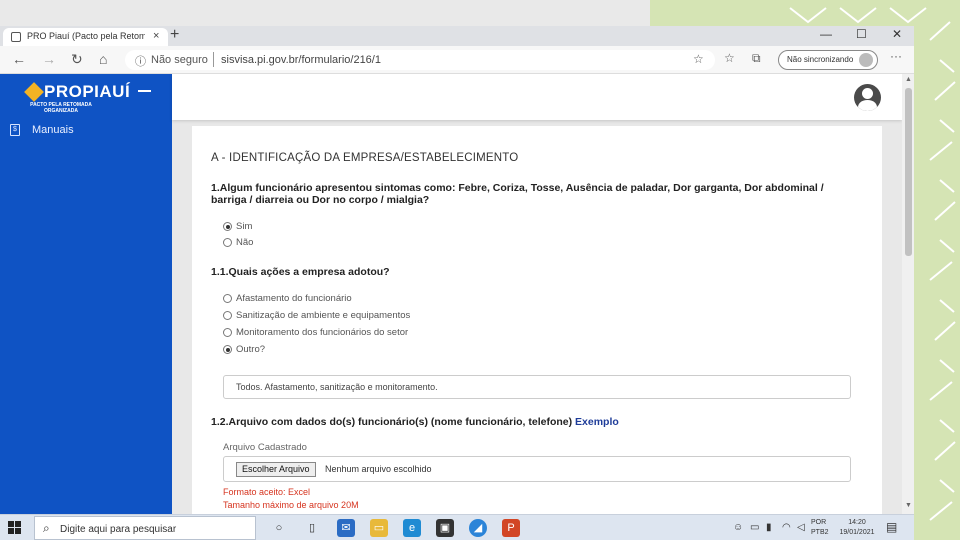 The image size is (960, 540). I want to click on maximize-button: ☐, so click(861, 34).